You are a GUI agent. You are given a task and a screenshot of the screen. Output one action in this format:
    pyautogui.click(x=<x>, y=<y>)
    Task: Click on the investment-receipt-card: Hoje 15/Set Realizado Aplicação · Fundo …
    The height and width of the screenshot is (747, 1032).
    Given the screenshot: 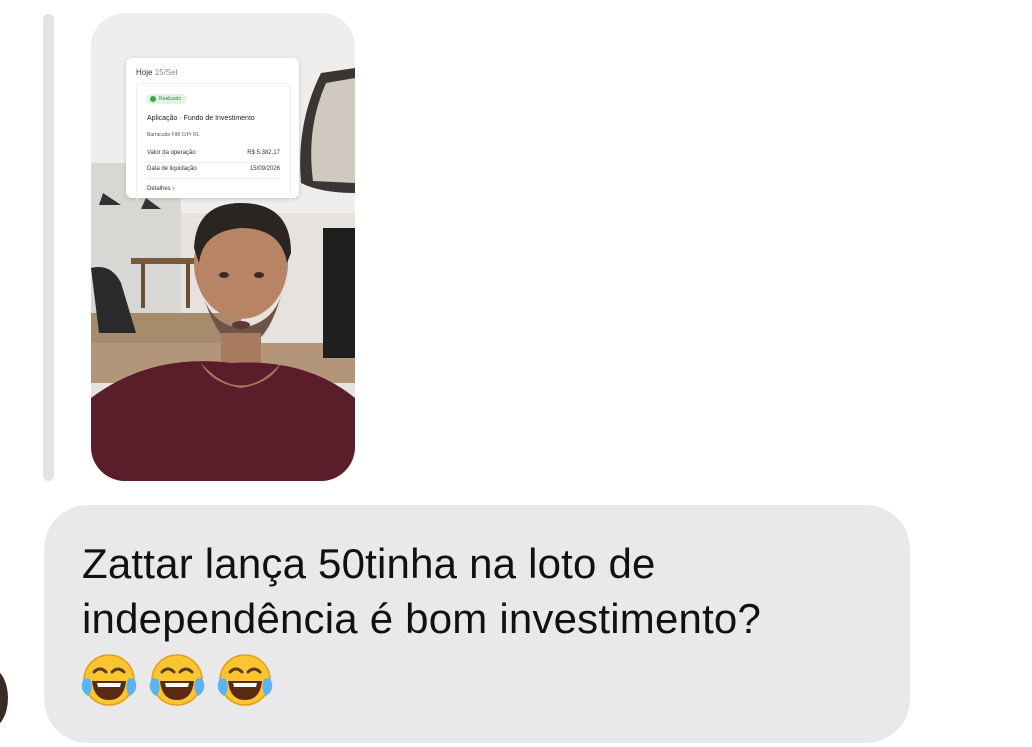 What is the action you would take?
    pyautogui.click(x=212, y=130)
    